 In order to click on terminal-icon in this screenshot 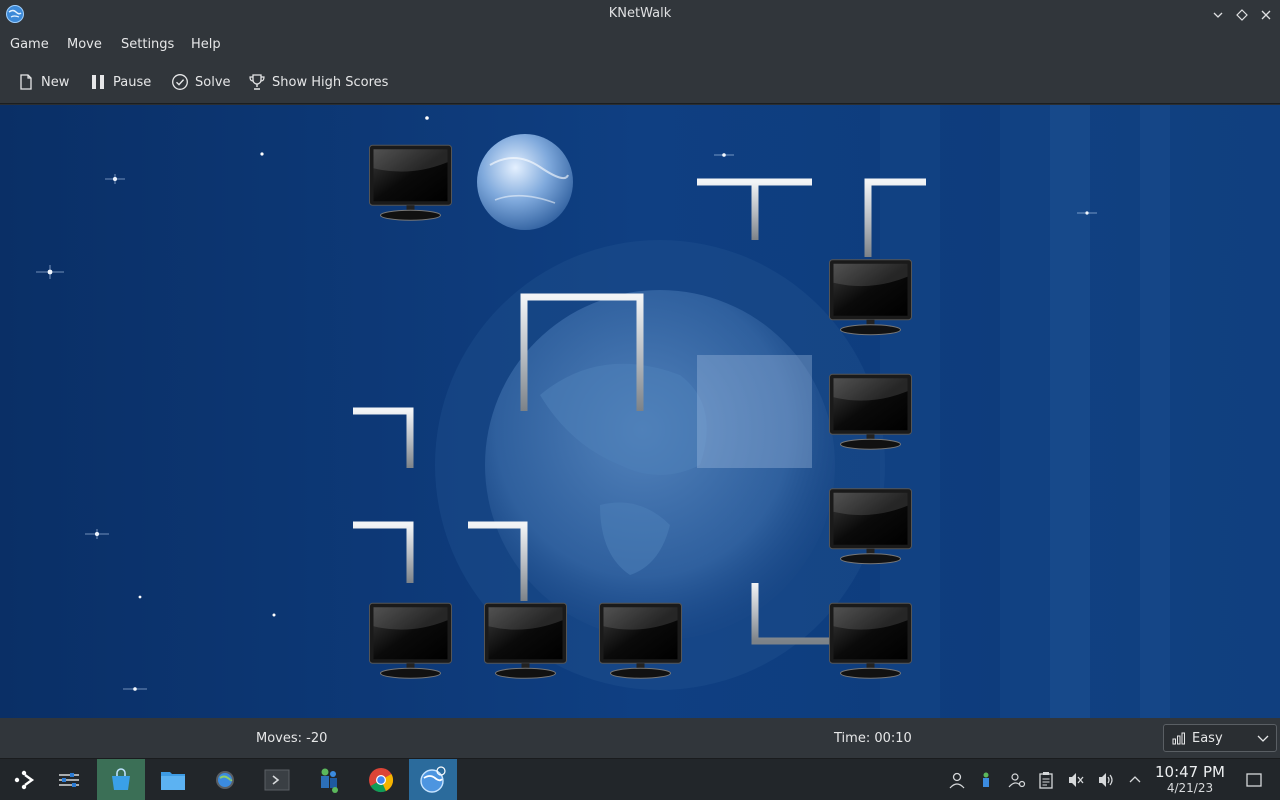, I will do `click(277, 780)`.